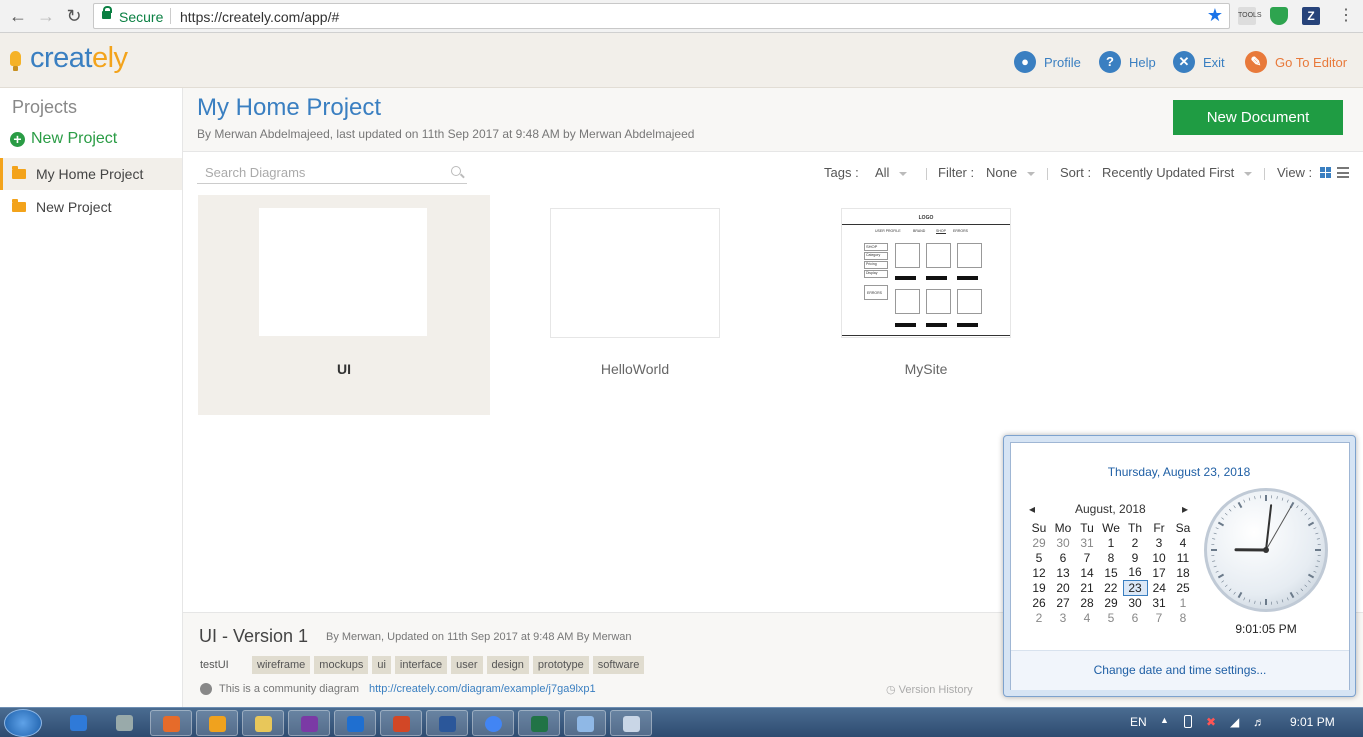 The width and height of the screenshot is (1363, 737). Describe the element at coordinates (1039, 572) in the screenshot. I see `calendar-day: 12` at that location.